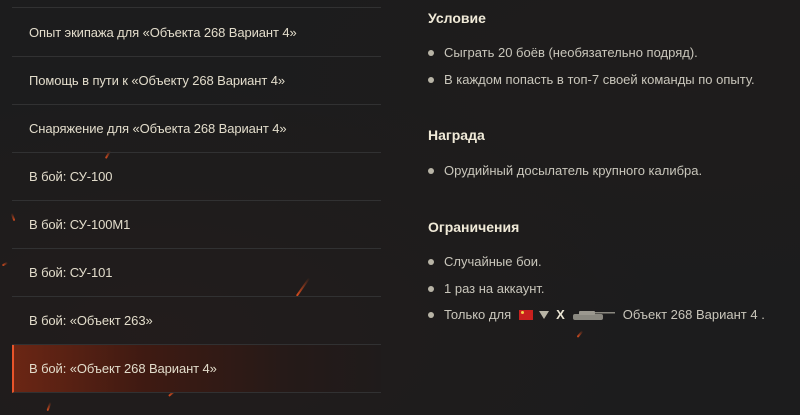 The height and width of the screenshot is (415, 800). What do you see at coordinates (123, 368) in the screenshot?
I see `mission-item-label: В бой: «Объект 268 Вариант 4»` at bounding box center [123, 368].